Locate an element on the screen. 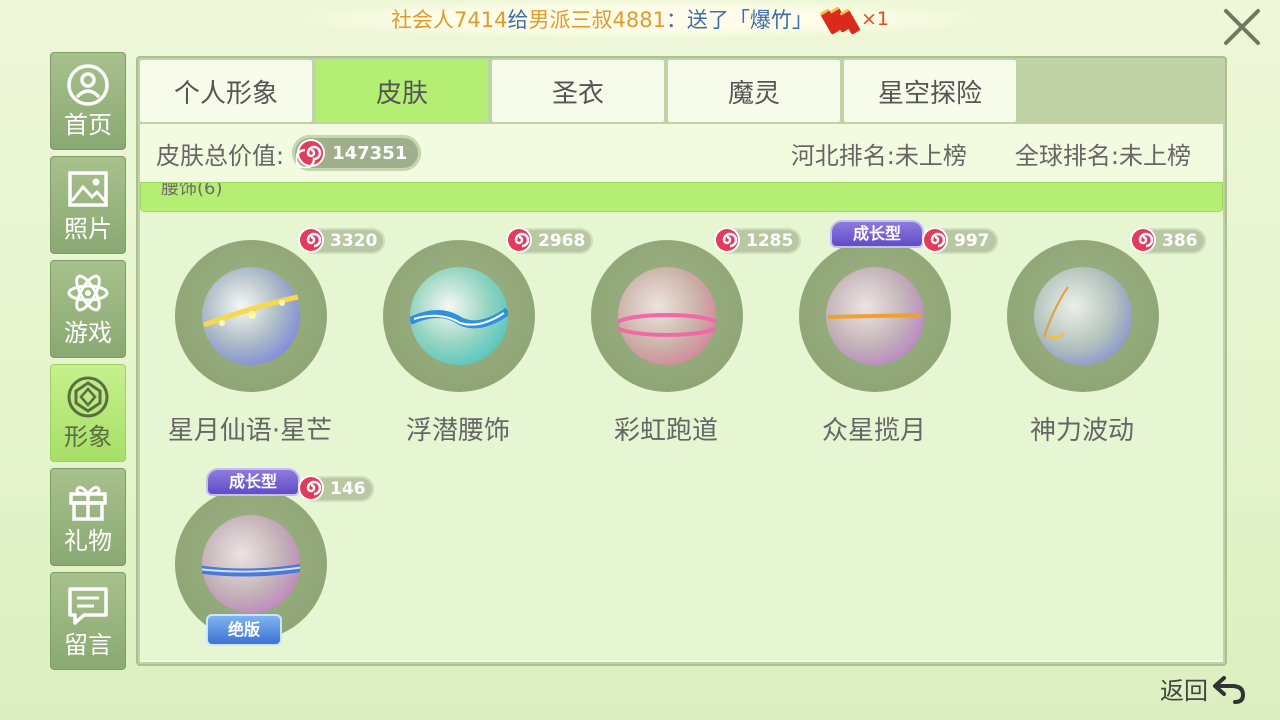 Image resolution: width=1280 pixels, height=720 pixels. atom-icon is located at coordinates (88, 293).